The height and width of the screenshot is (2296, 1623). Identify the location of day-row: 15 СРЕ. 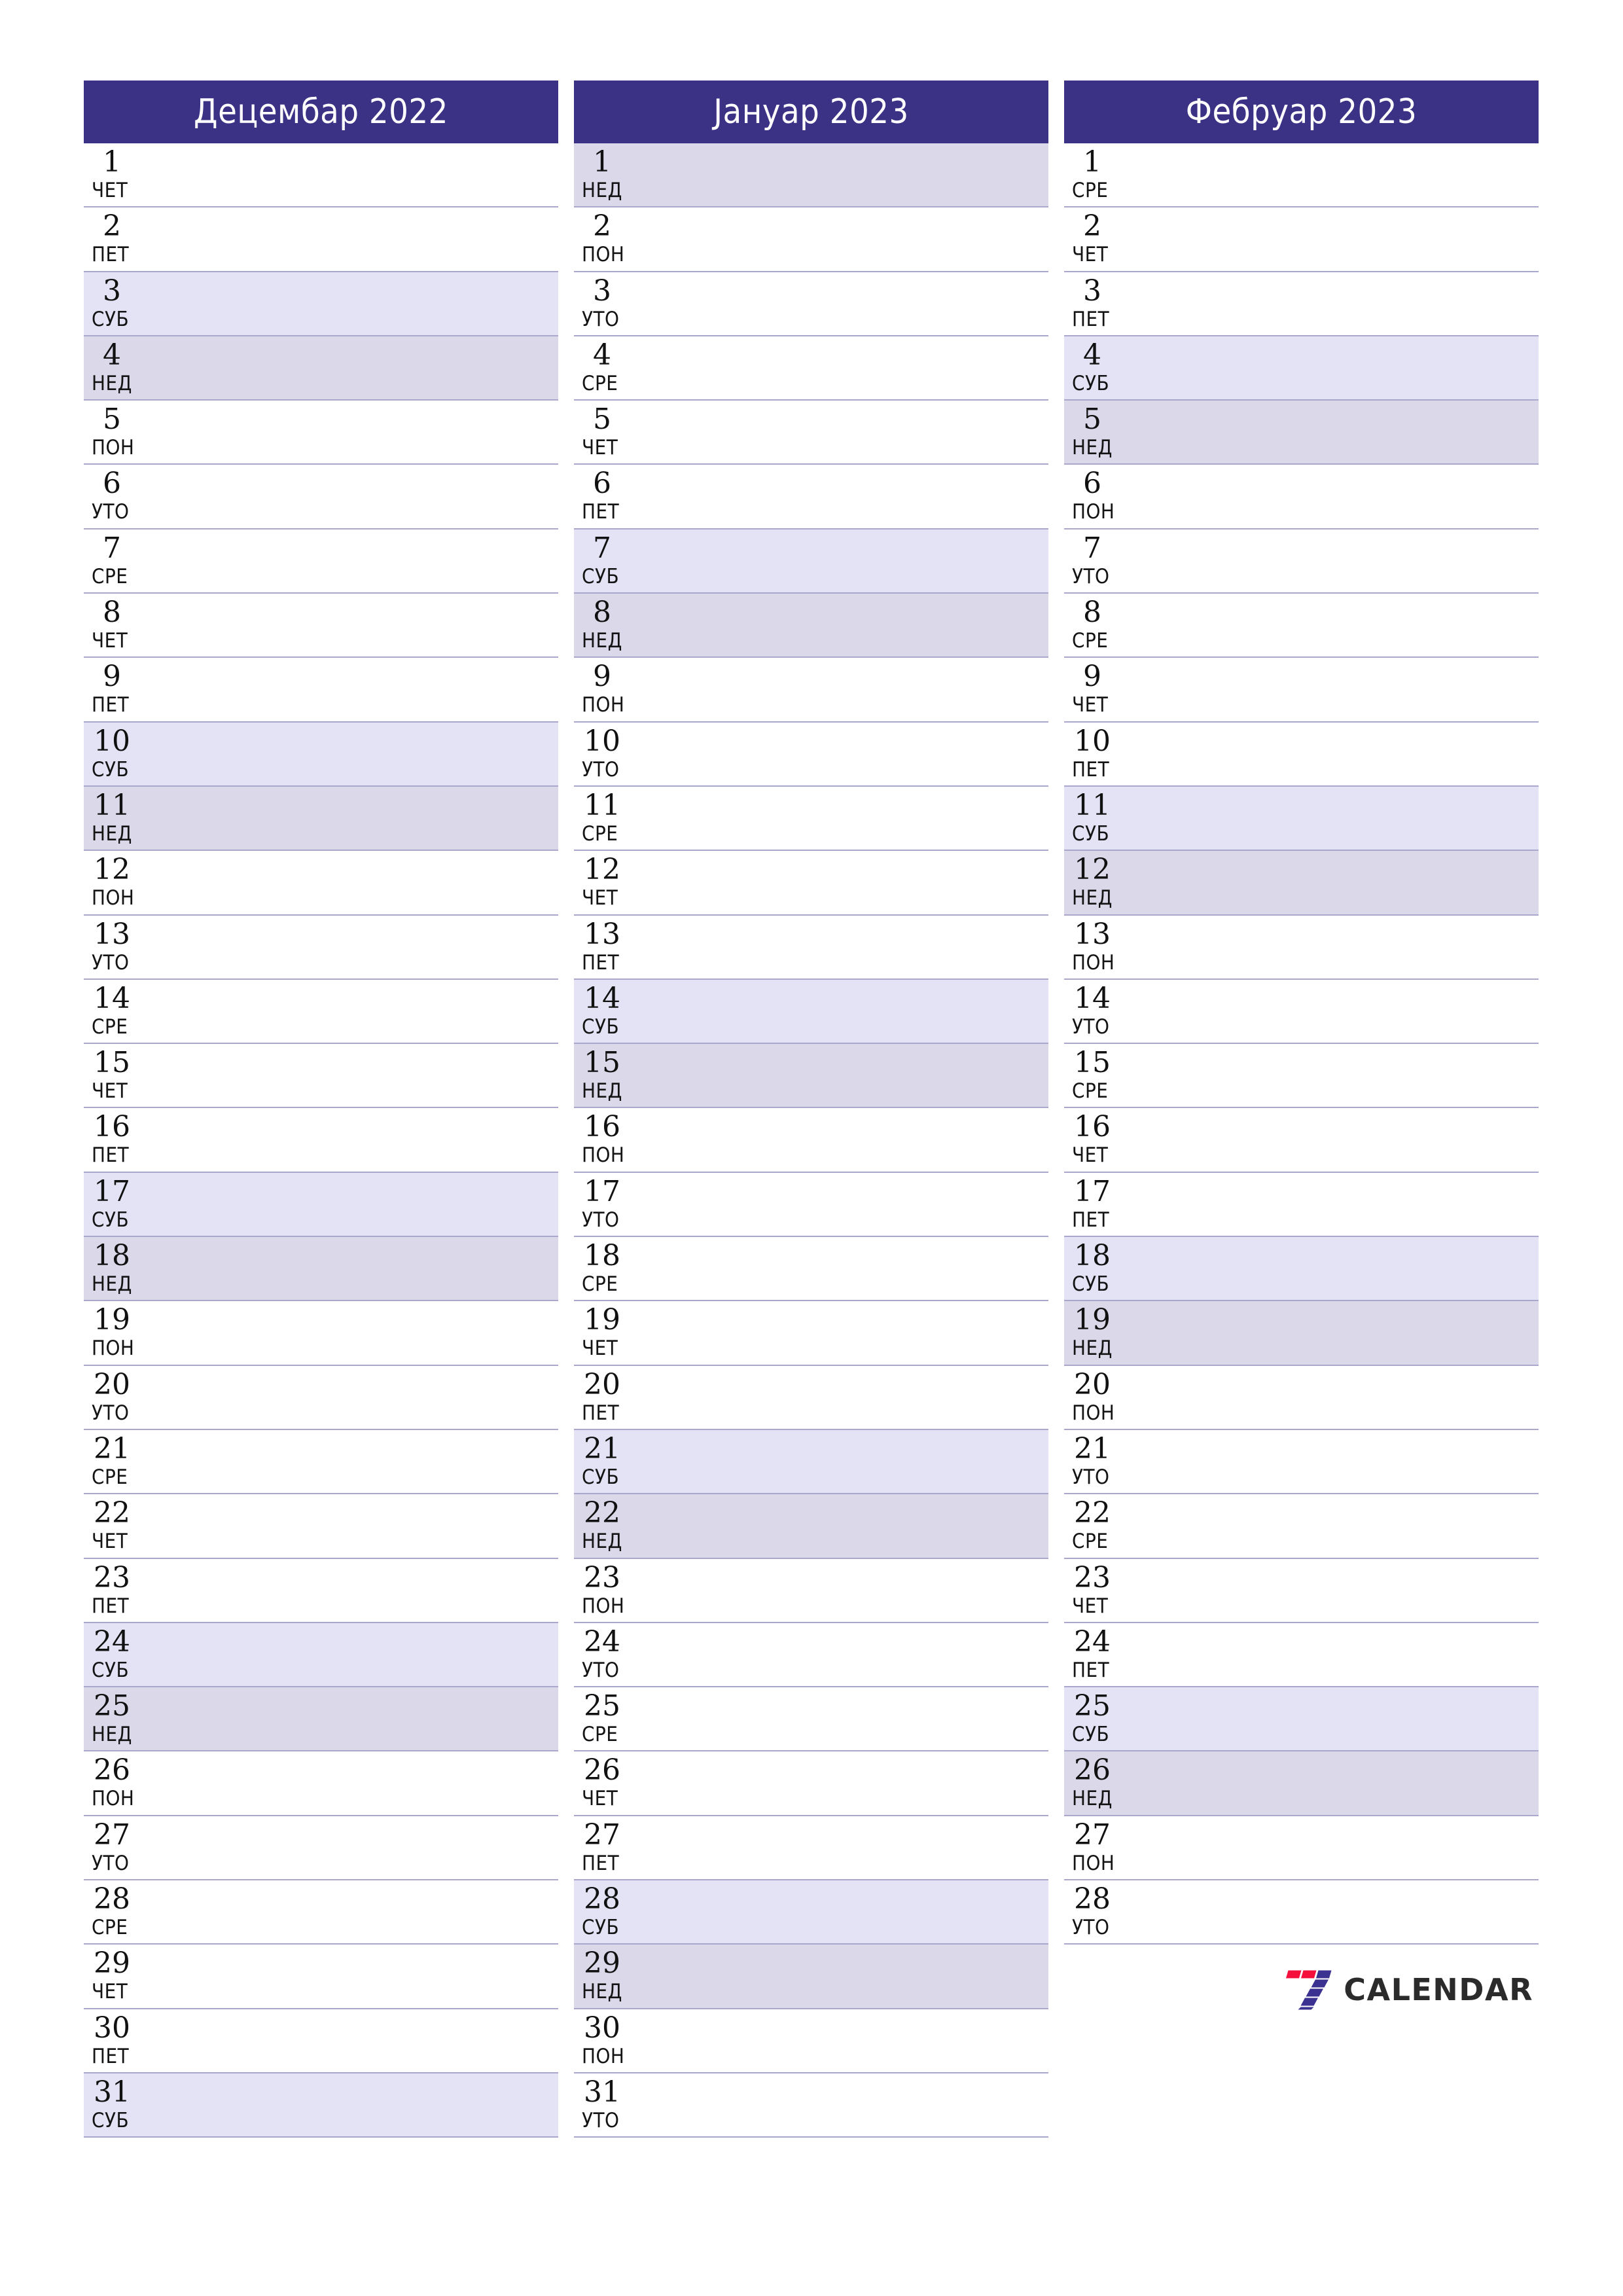
(1301, 1076).